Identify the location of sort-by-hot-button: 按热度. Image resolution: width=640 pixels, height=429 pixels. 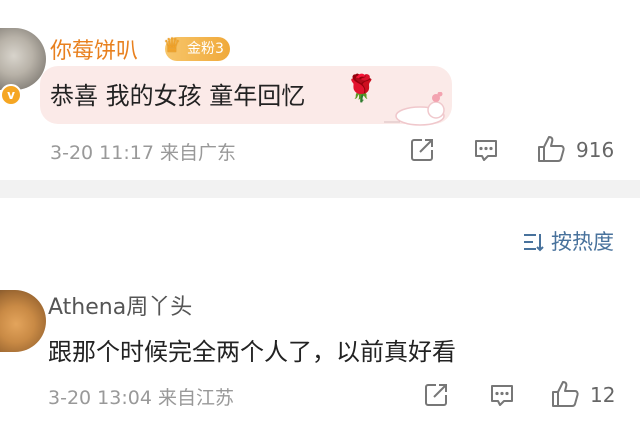
(568, 241).